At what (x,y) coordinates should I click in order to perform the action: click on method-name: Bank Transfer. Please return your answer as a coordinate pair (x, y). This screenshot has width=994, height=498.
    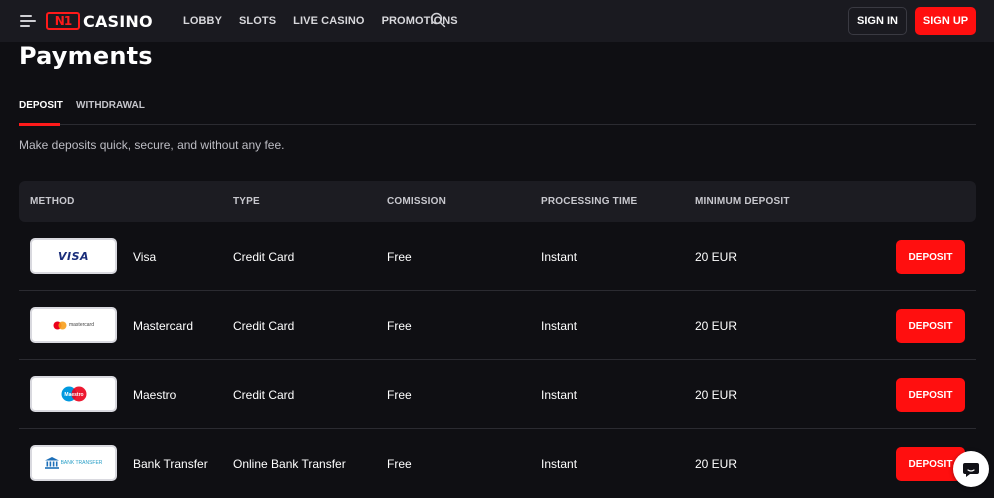
    Looking at the image, I should click on (170, 464).